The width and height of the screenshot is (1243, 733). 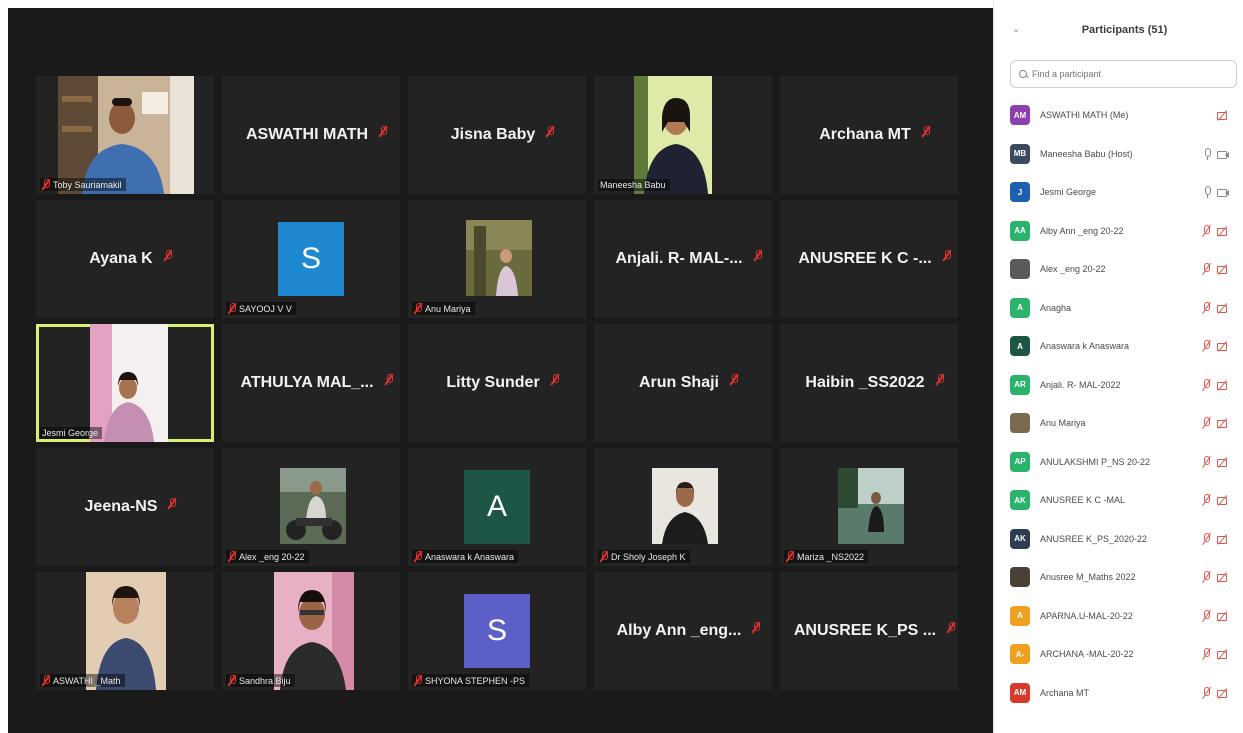 I want to click on name-tile: Litty Sunder, so click(x=497, y=383).